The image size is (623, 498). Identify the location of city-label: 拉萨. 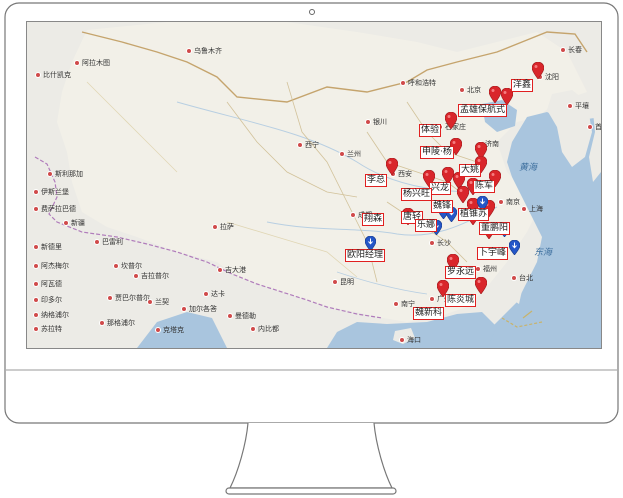
(223, 227).